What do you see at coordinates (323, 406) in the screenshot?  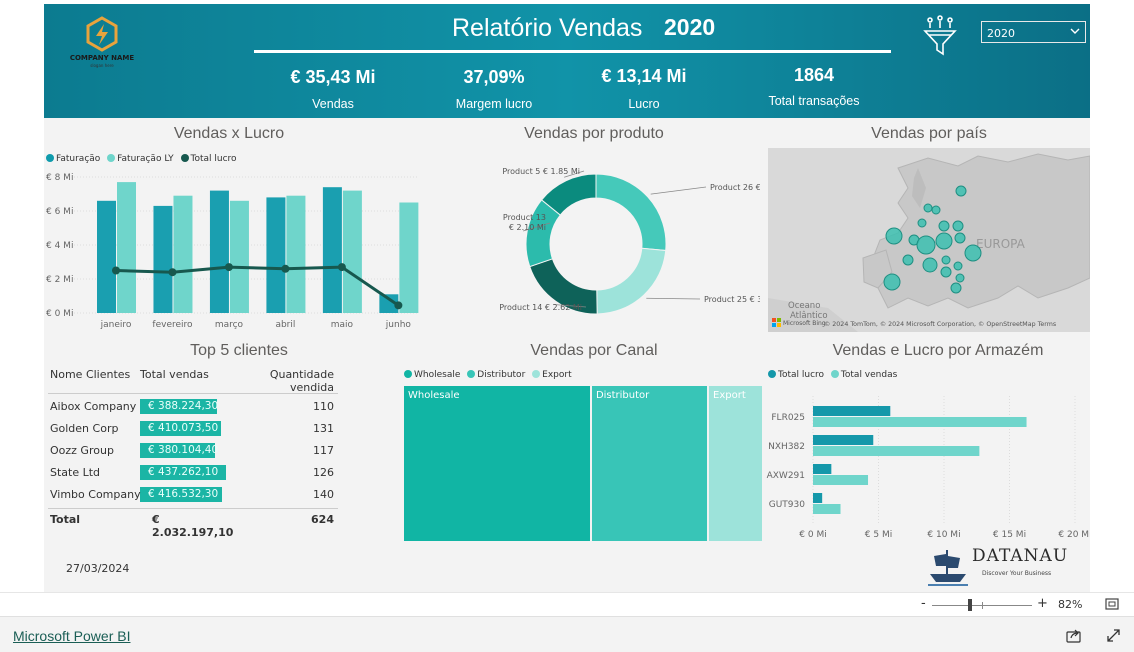 I see `cell-quantidade: 110` at bounding box center [323, 406].